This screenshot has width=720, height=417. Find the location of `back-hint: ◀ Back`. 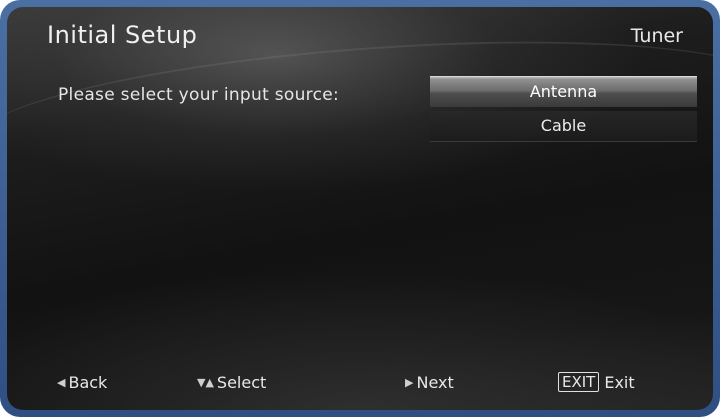

back-hint: ◀ Back is located at coordinates (82, 382).